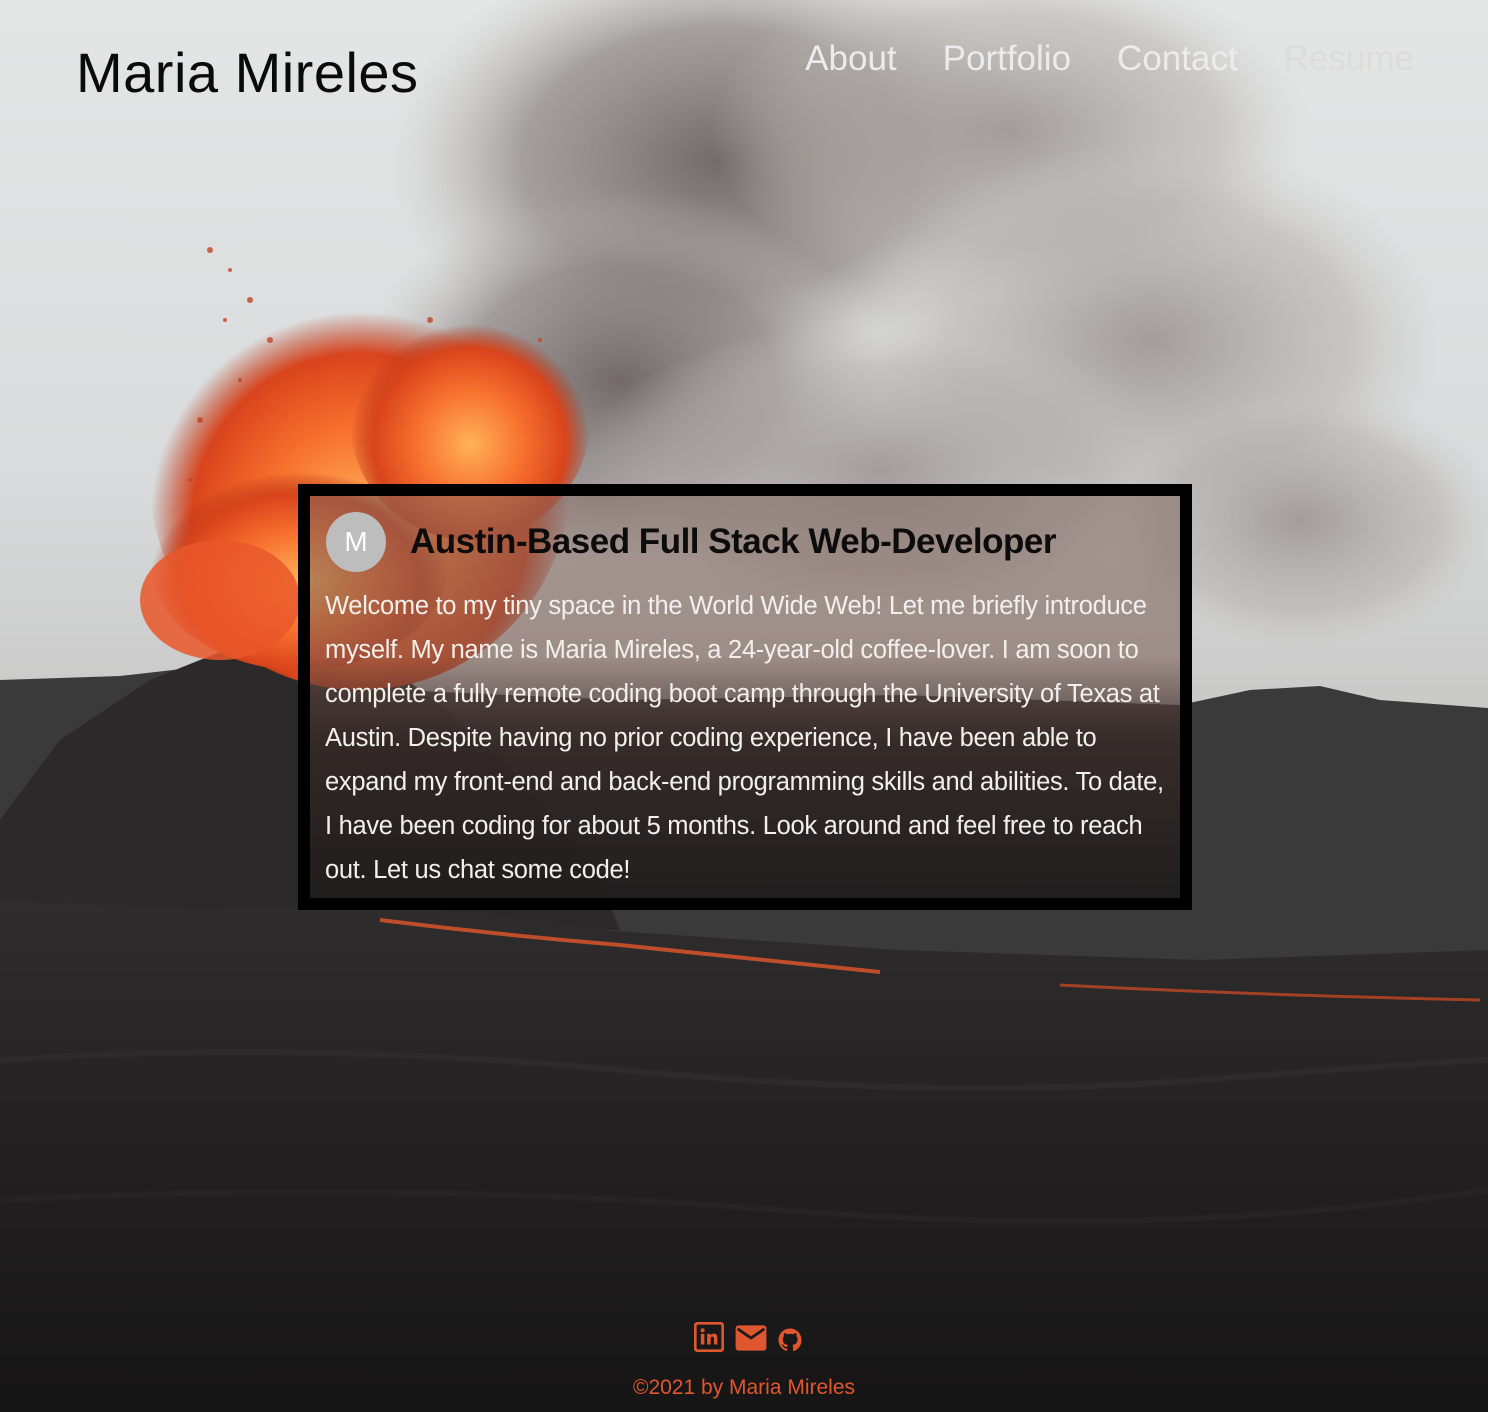  What do you see at coordinates (744, 1387) in the screenshot?
I see `copyright: ©2021 by Maria Mireles` at bounding box center [744, 1387].